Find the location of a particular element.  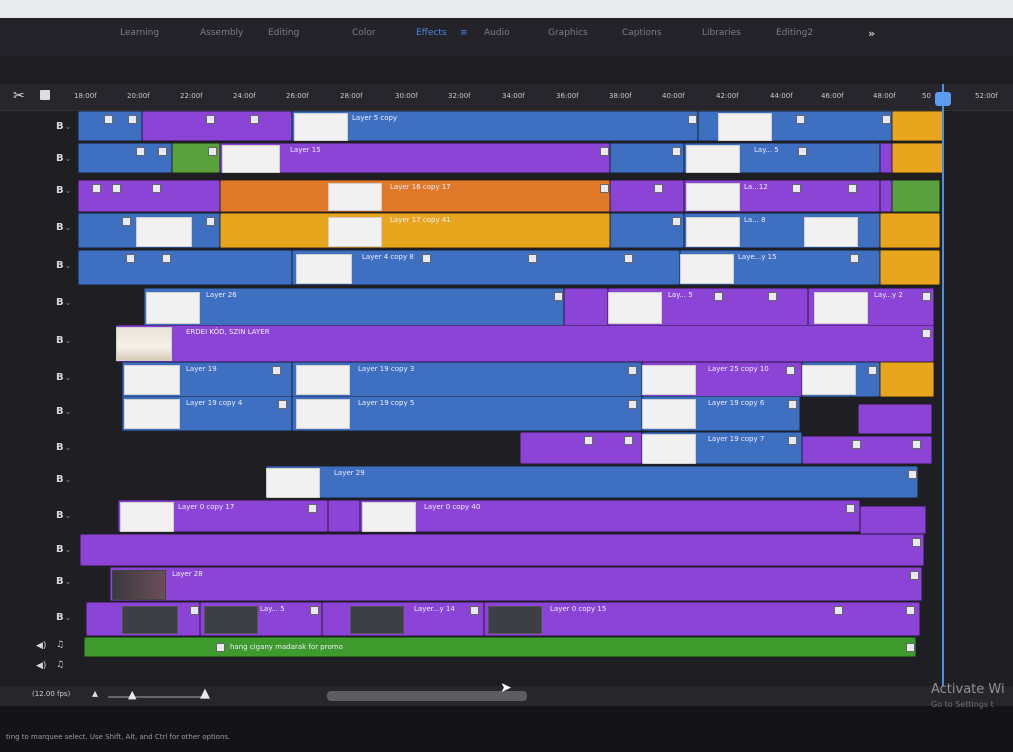

clip-layer-0-copy-40: Layer 0 copy 40 is located at coordinates (610, 516).